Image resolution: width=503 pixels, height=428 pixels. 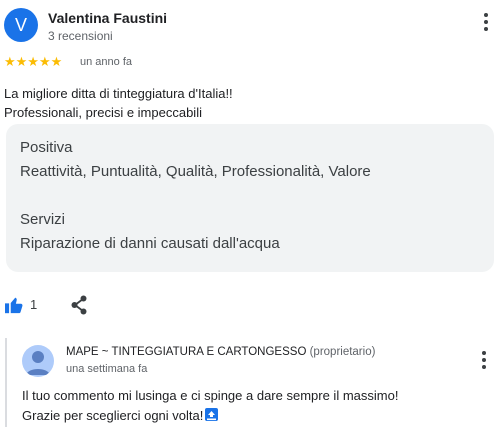 What do you see at coordinates (484, 360) in the screenshot?
I see `reply-more-vert-icon` at bounding box center [484, 360].